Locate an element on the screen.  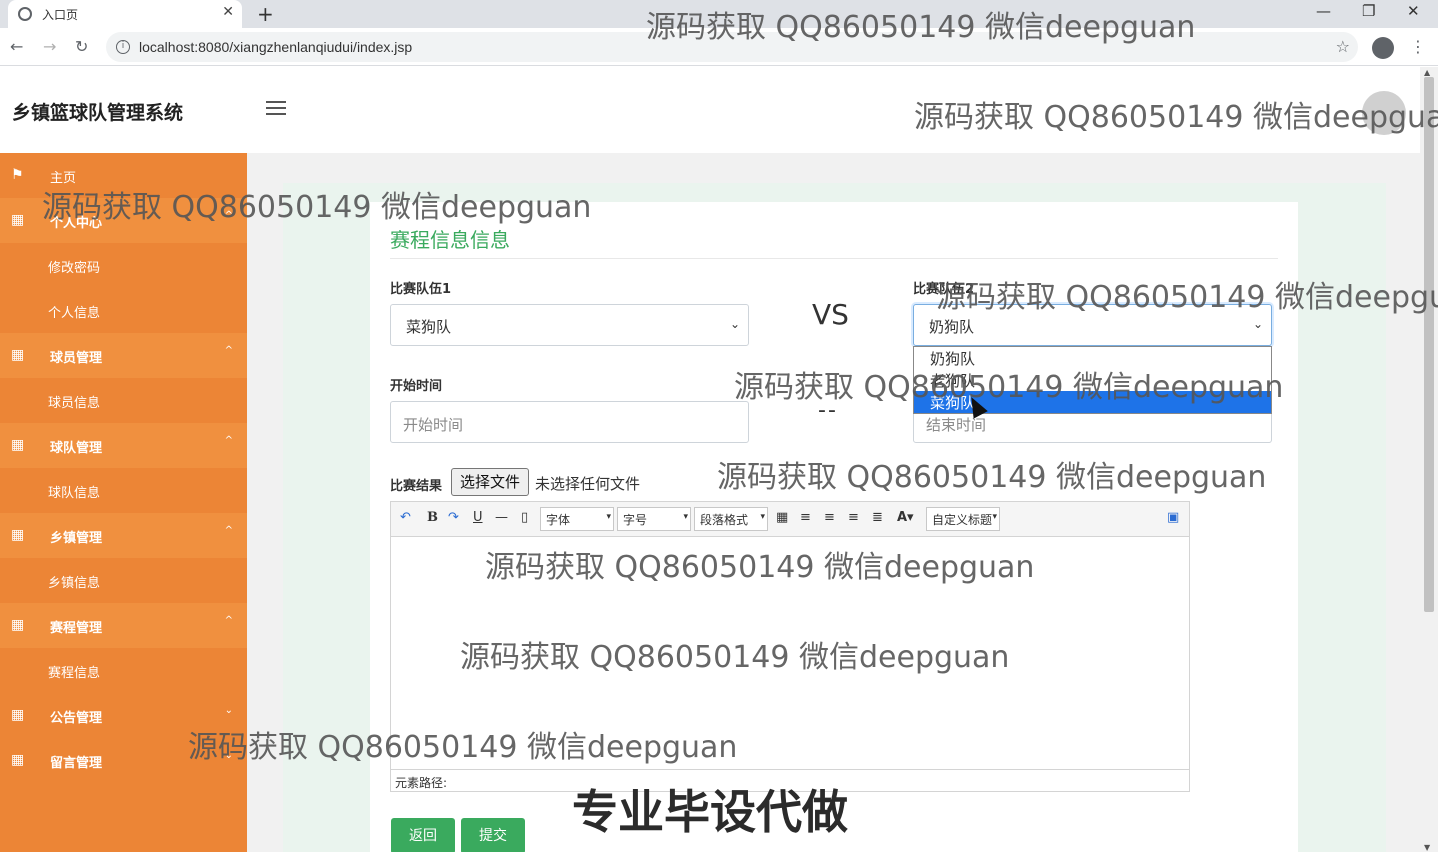
sidebar-item-label: 留言管理 is located at coordinates (76, 763).